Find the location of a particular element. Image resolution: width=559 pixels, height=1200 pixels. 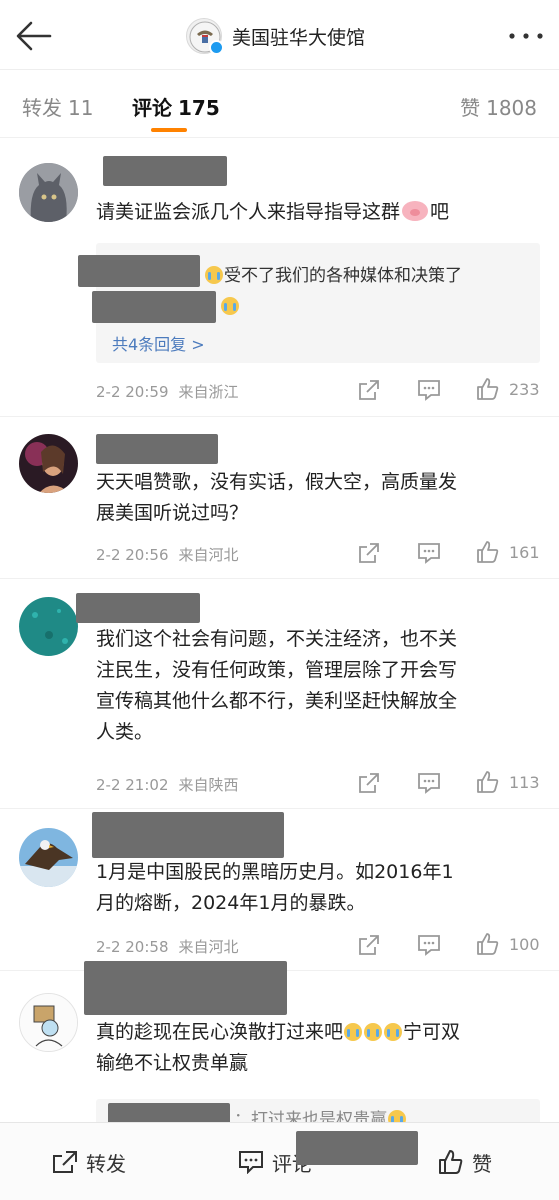

tab-count: 1808 is located at coordinates (511, 108).